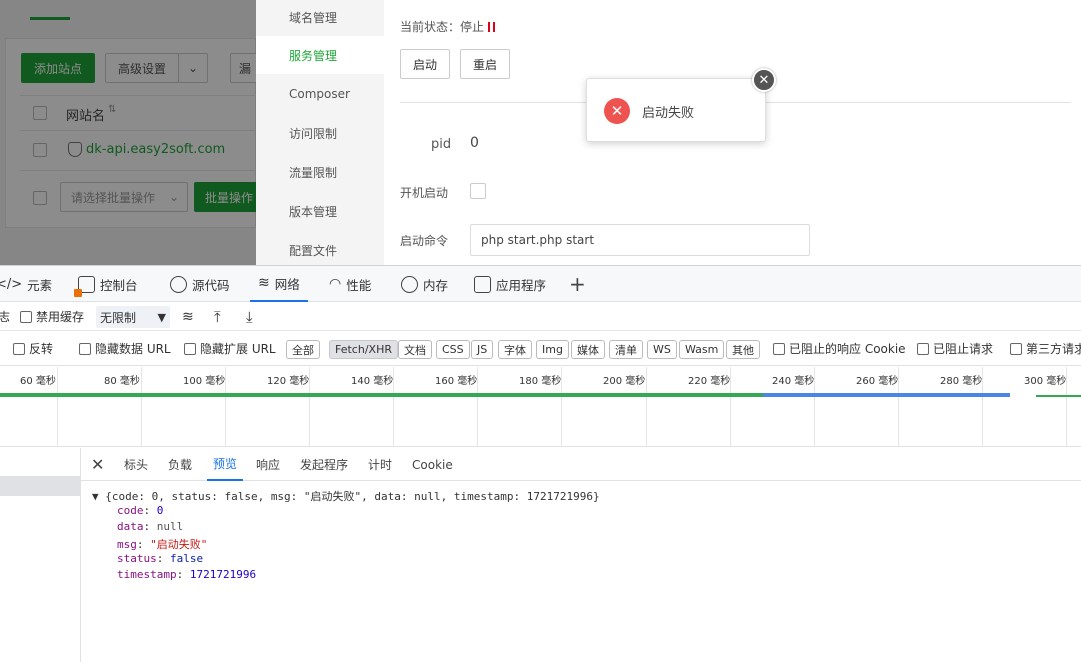  I want to click on hide-data-url-checkbox, so click(85, 348).